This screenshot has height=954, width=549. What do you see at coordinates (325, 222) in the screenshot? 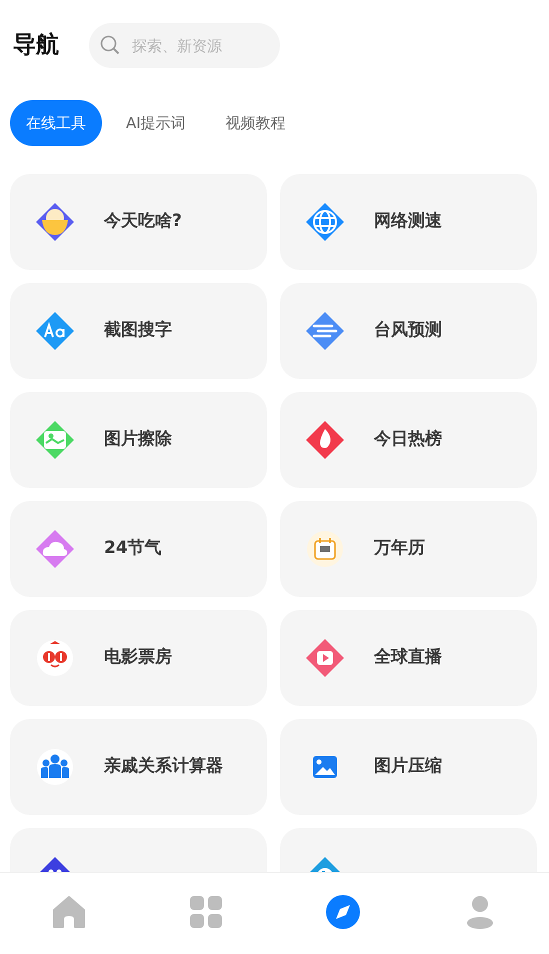
I see `globe-icon` at bounding box center [325, 222].